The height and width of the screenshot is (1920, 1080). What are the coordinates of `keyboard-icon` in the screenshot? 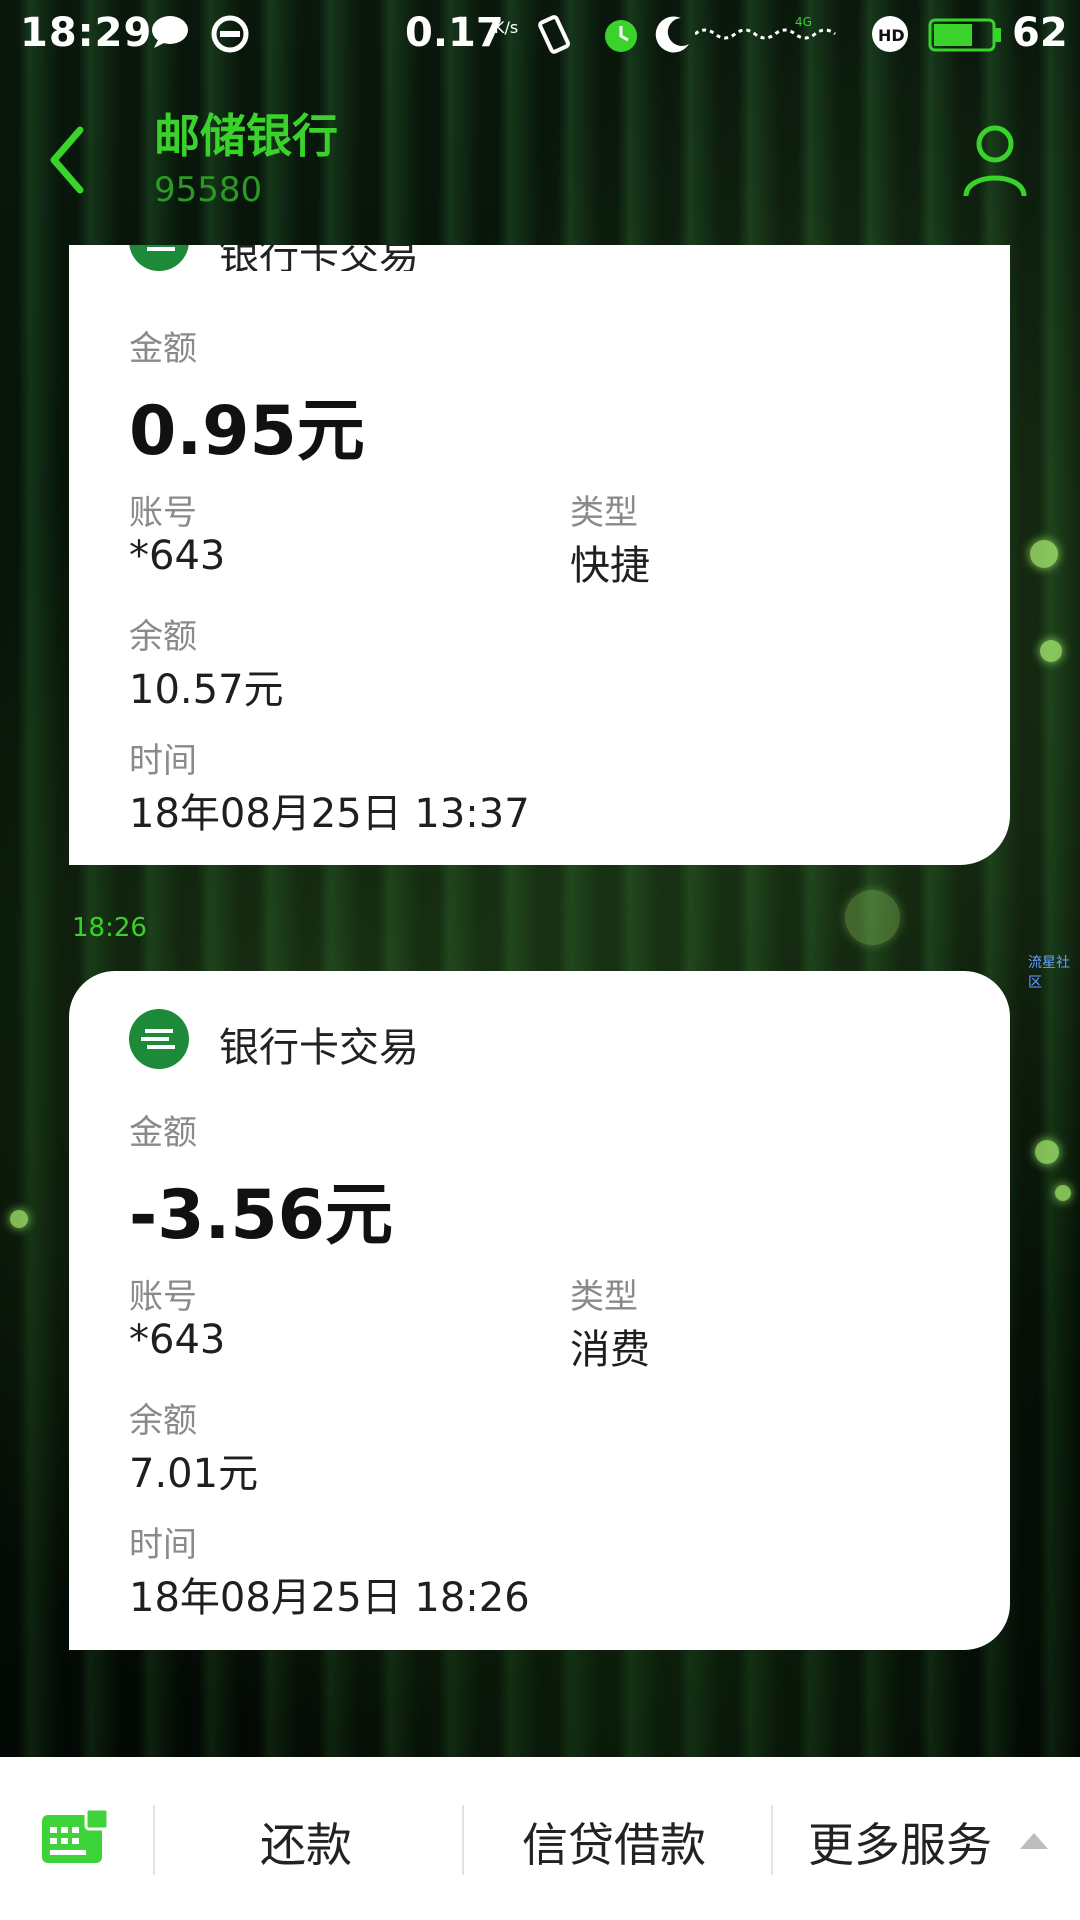 It's located at (75, 1837).